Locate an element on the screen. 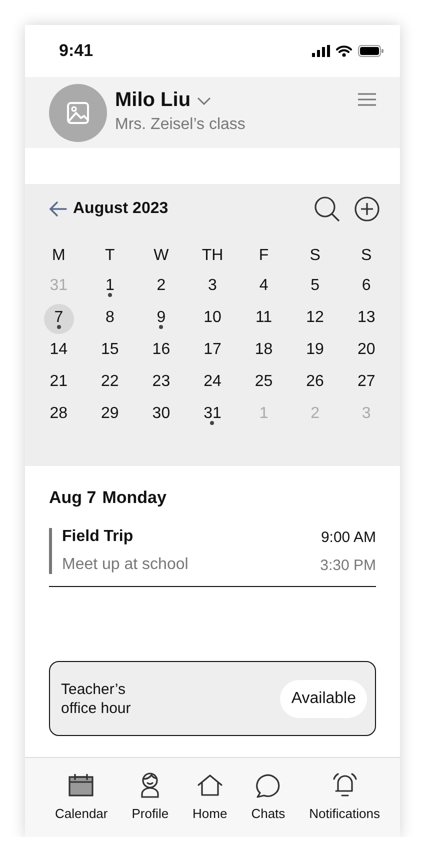 The image size is (425, 862). calendar-day: 14 is located at coordinates (59, 351).